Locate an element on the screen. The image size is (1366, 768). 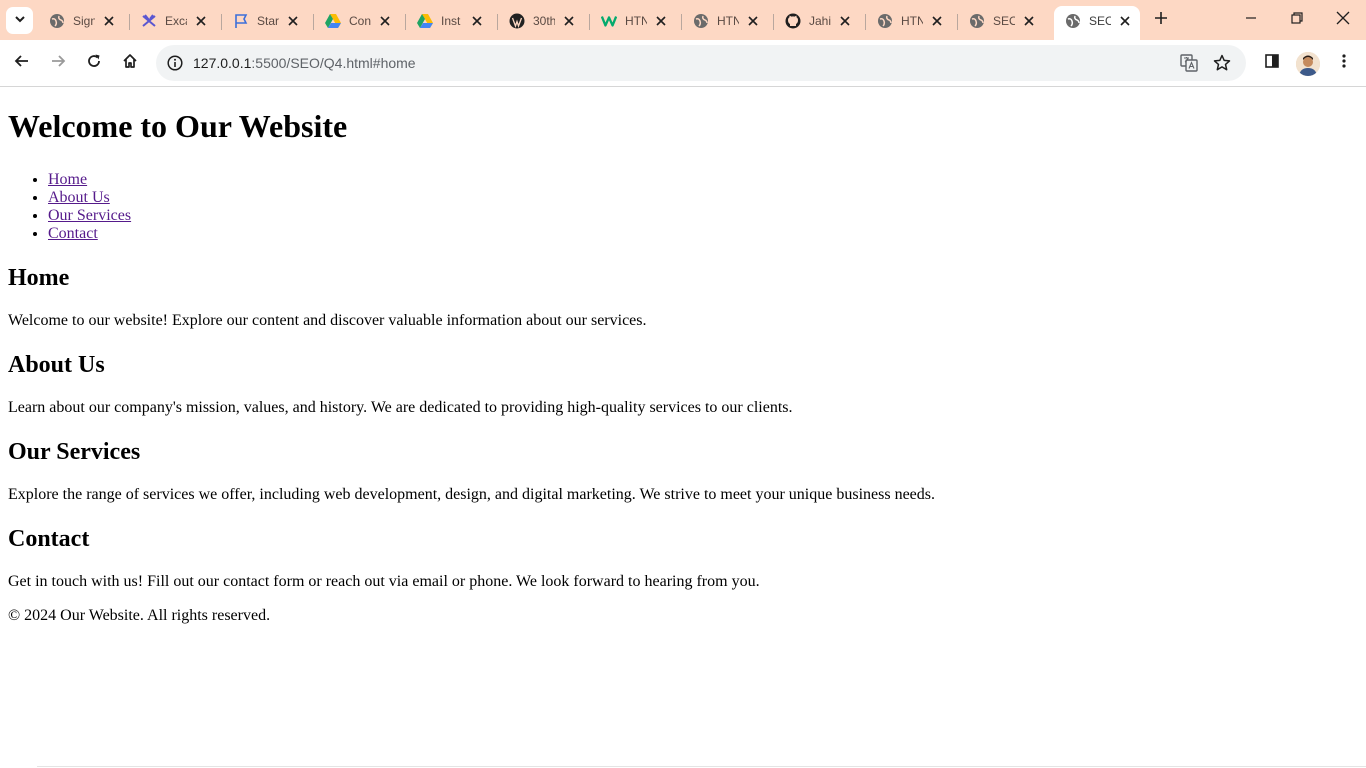
reload-icon is located at coordinates (94, 63).